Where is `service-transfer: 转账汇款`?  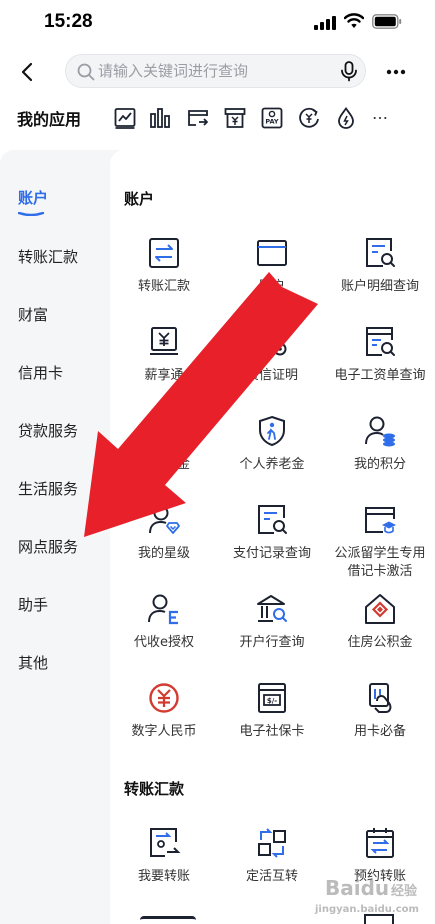
service-transfer: 转账汇款 is located at coordinates (164, 266).